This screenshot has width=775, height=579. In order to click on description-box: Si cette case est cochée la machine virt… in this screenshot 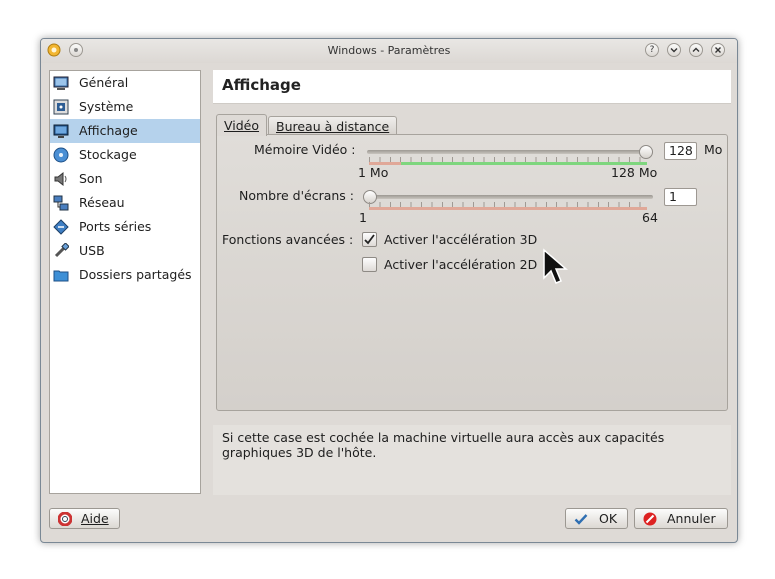, I will do `click(472, 460)`.